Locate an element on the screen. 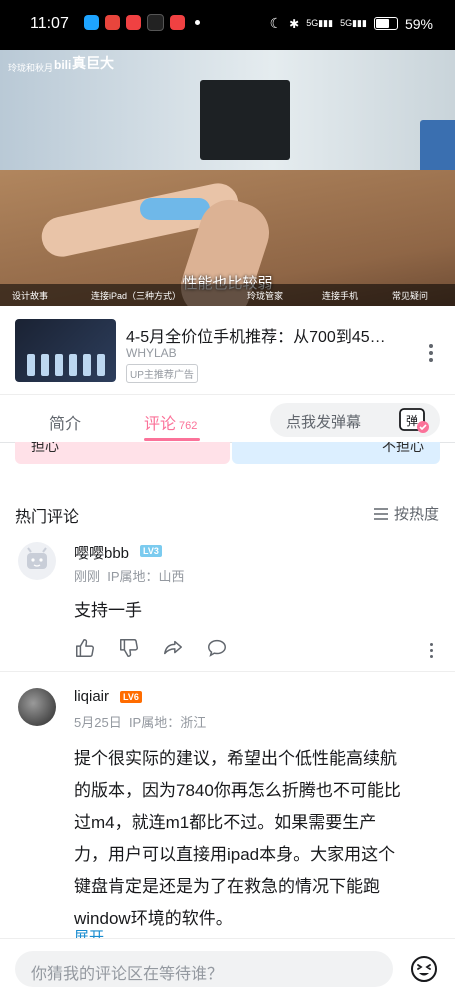  reply-placeholder: 你猜我的评论区在等待谁？ is located at coordinates (127, 974).